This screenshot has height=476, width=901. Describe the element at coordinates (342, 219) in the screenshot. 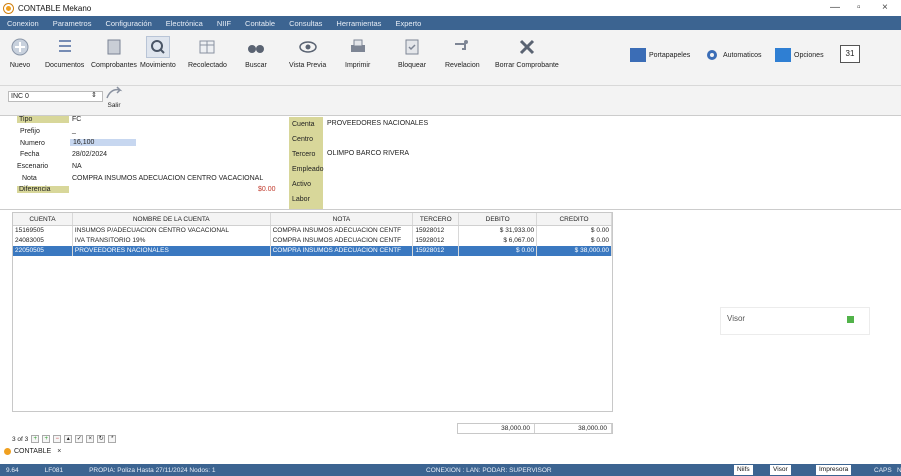

I see `col-nota: NOTA` at that location.